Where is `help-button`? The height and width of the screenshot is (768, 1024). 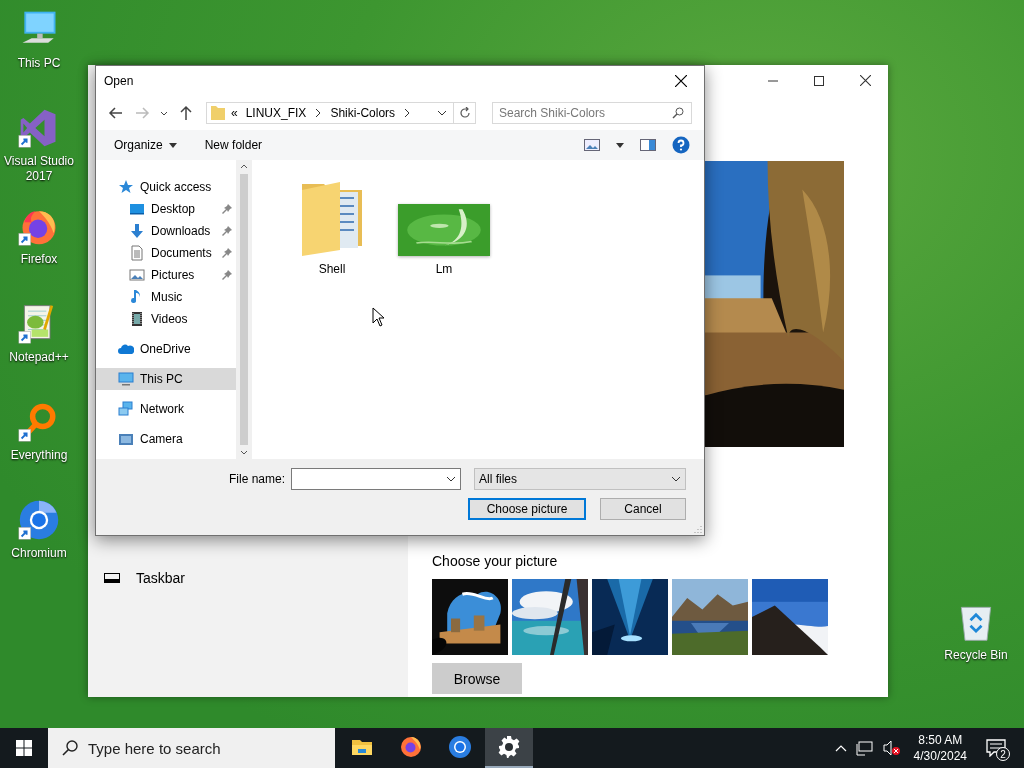 help-button is located at coordinates (681, 145).